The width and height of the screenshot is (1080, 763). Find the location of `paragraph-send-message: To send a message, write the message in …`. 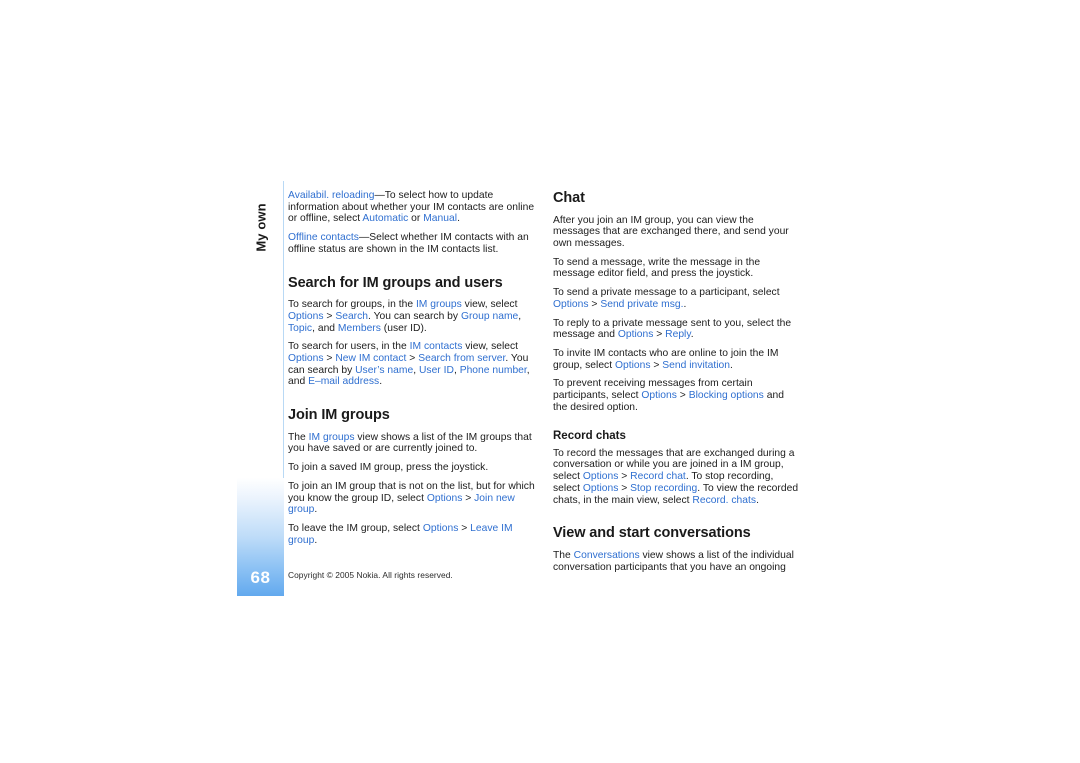

paragraph-send-message: To send a message, write the message in … is located at coordinates (677, 268).